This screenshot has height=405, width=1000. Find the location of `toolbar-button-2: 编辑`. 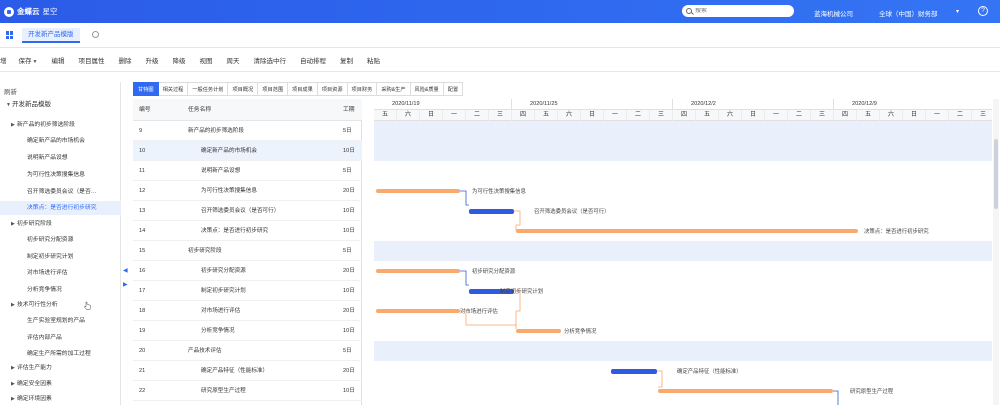

toolbar-button-2: 编辑 is located at coordinates (57, 60).